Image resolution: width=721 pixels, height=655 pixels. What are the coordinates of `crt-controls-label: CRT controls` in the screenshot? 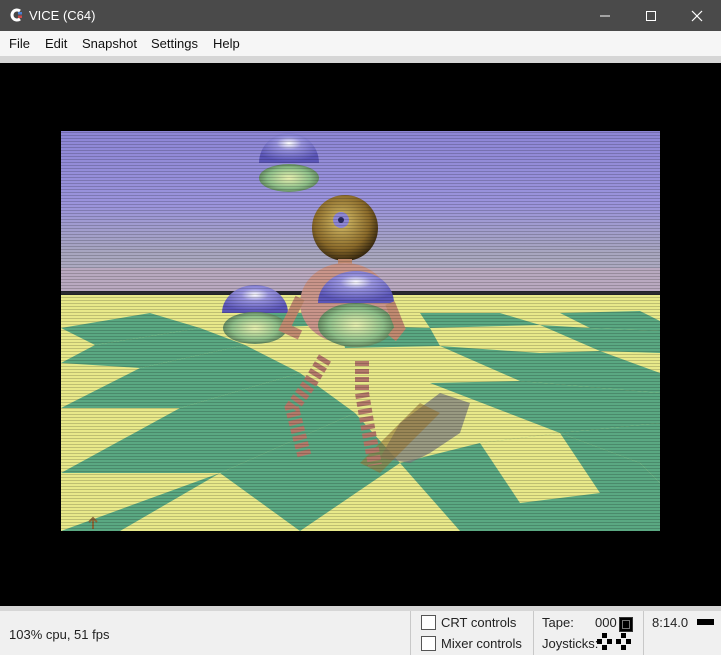 It's located at (478, 622).